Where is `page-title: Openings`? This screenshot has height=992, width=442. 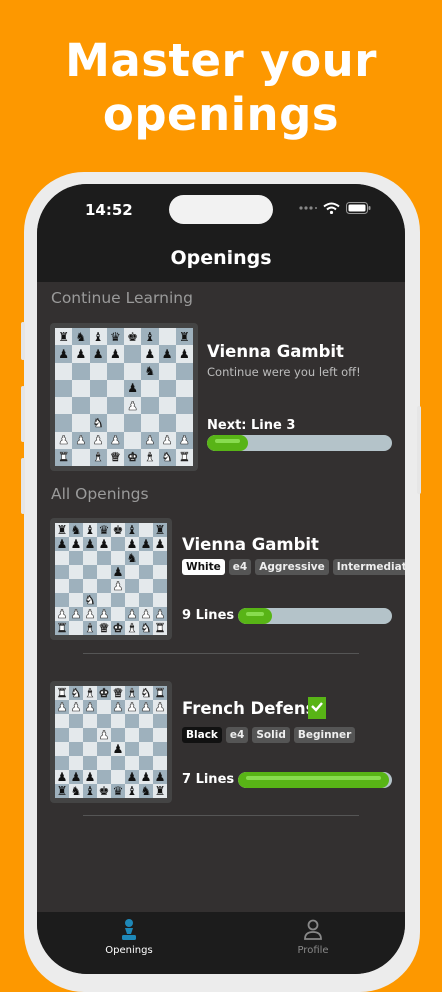 page-title: Openings is located at coordinates (221, 258).